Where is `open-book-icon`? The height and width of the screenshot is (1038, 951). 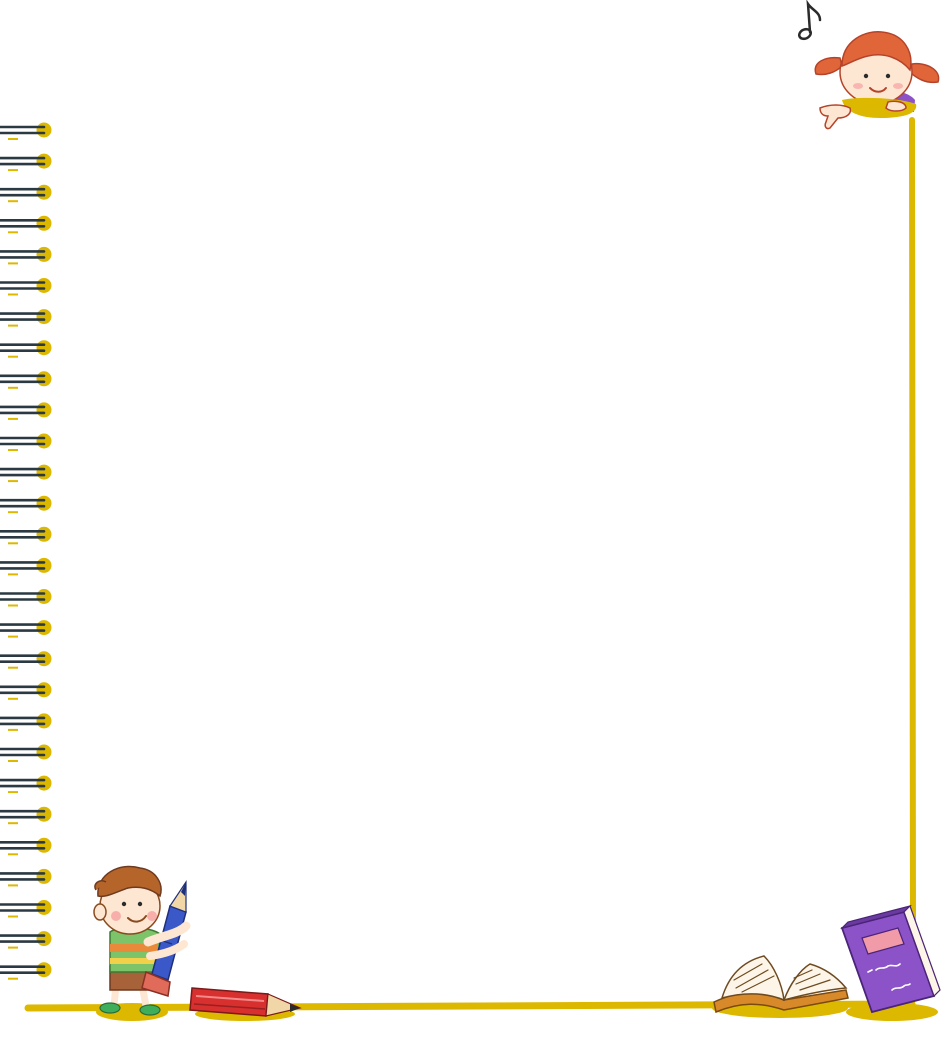
open-book-icon is located at coordinates (780, 986).